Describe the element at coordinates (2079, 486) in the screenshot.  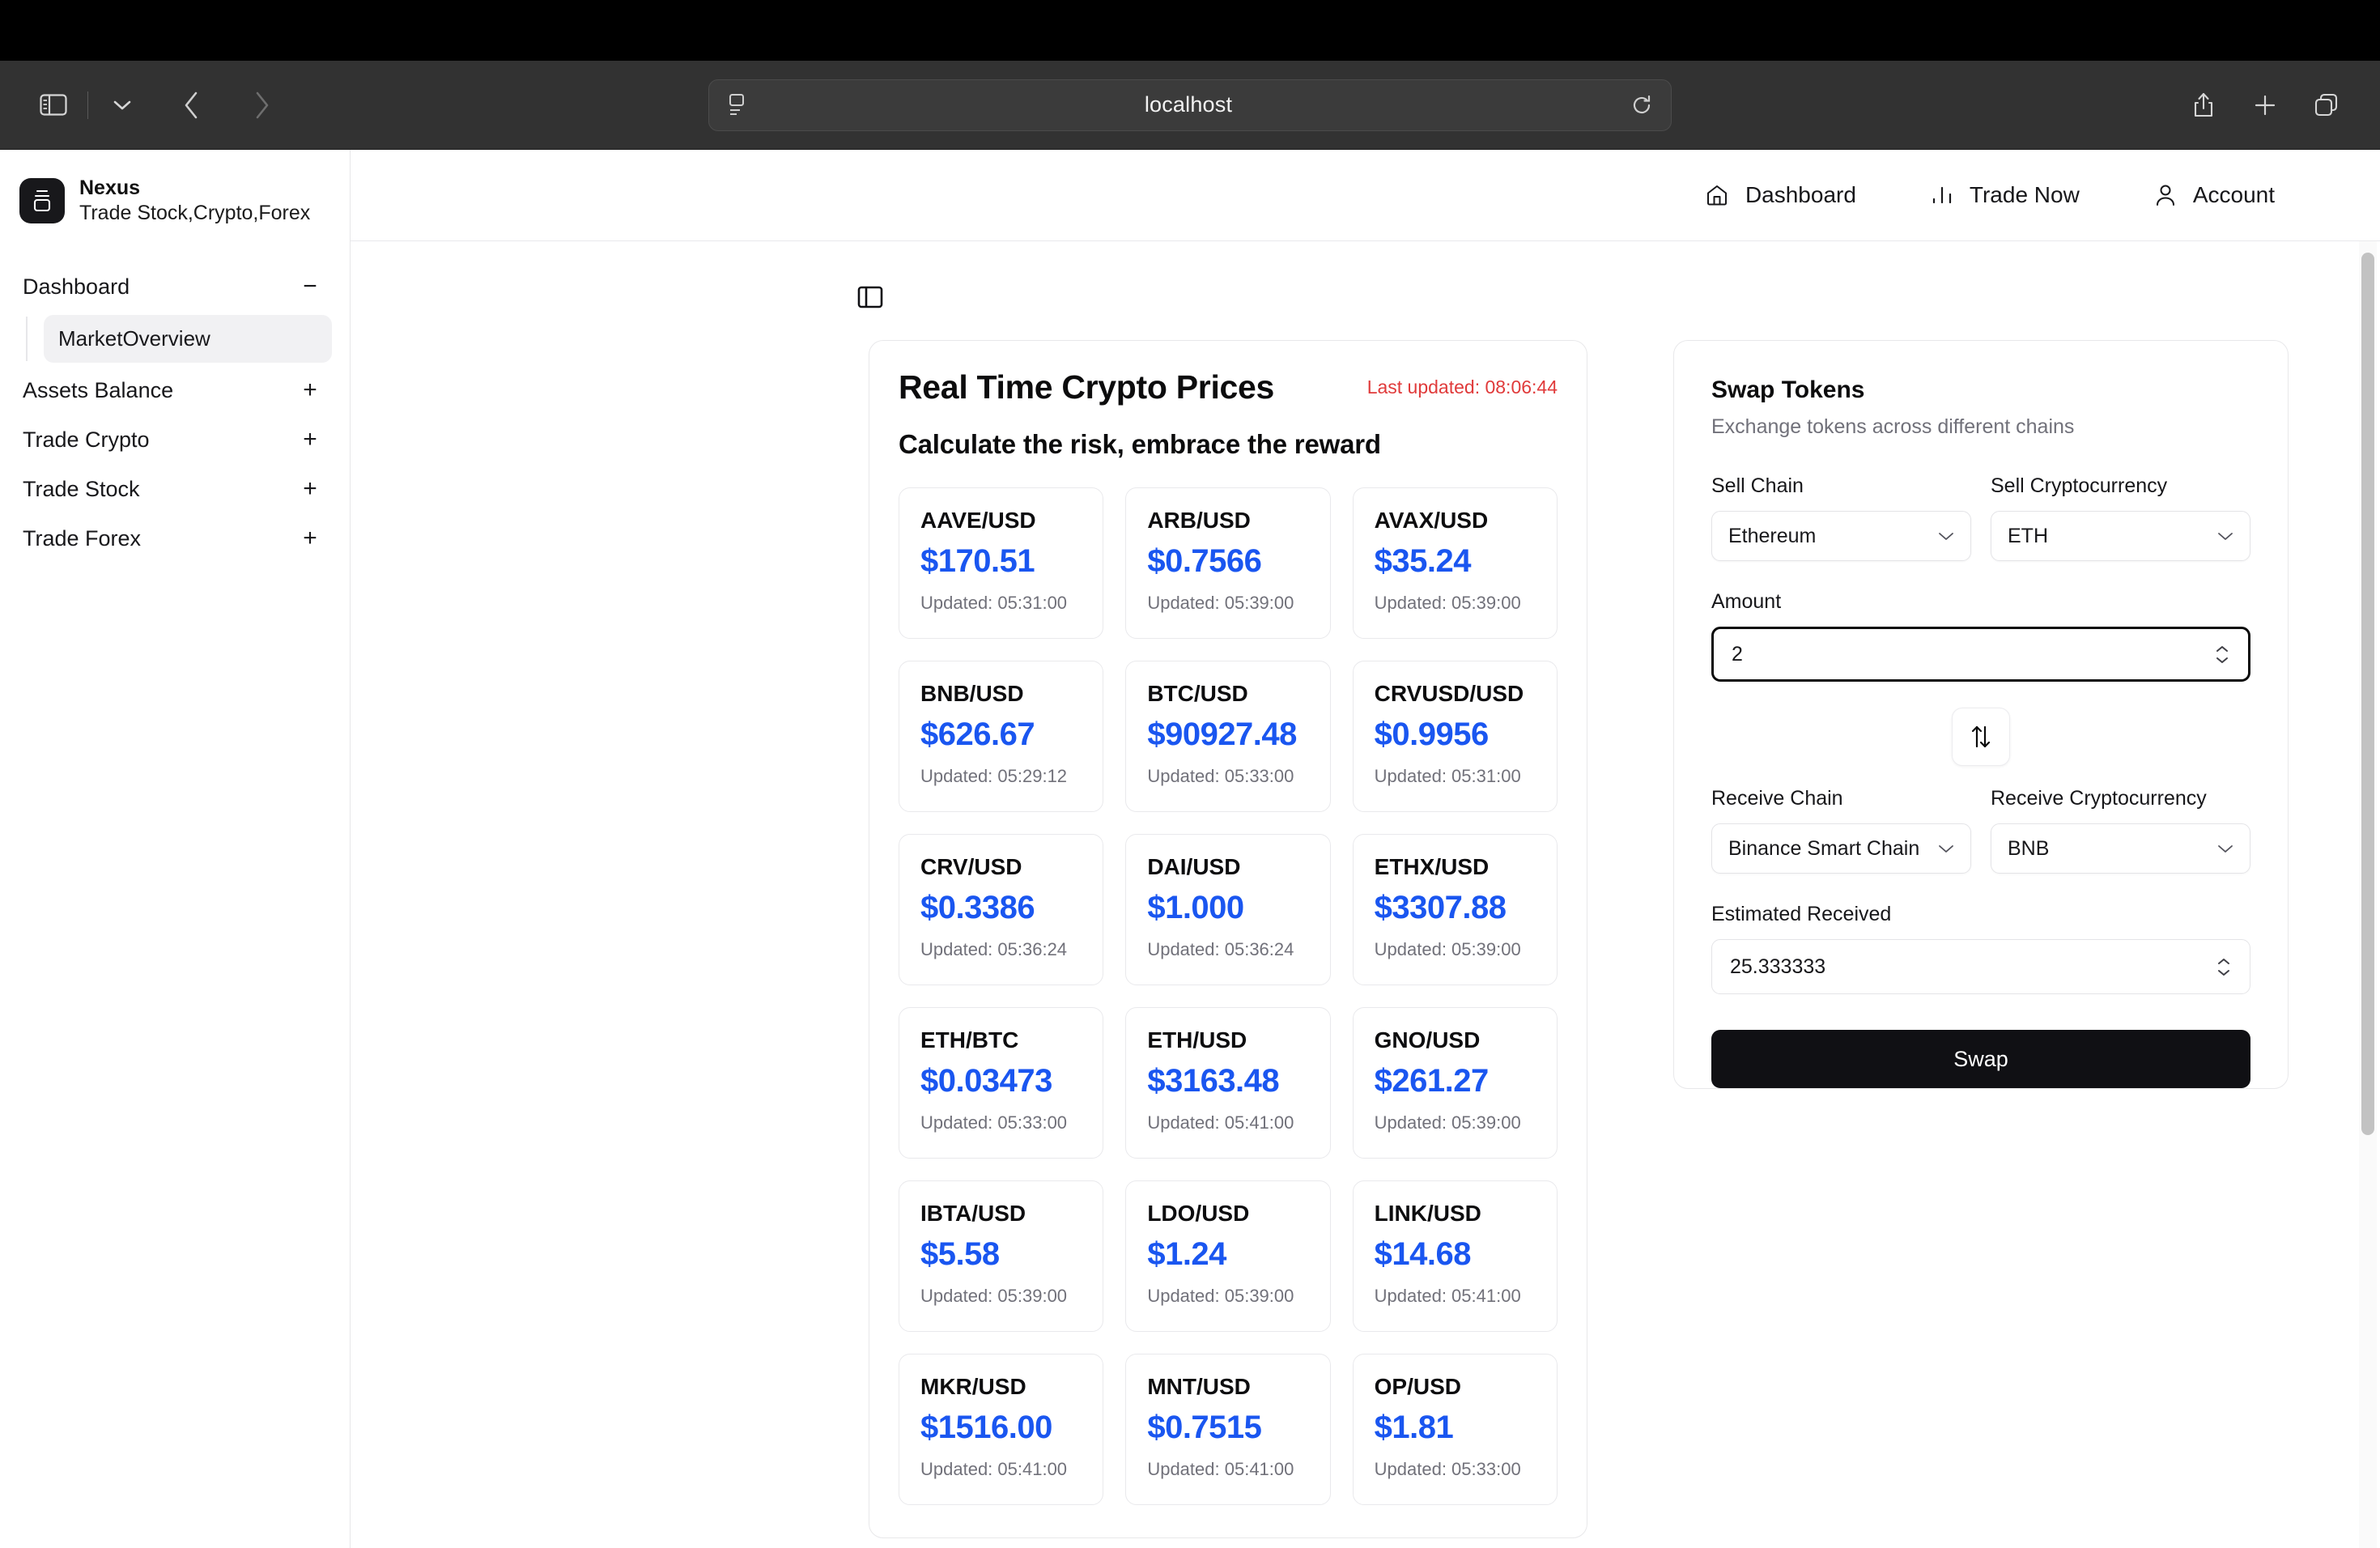
I see `sell-crypto-label: Sell Cryptocurrency` at that location.